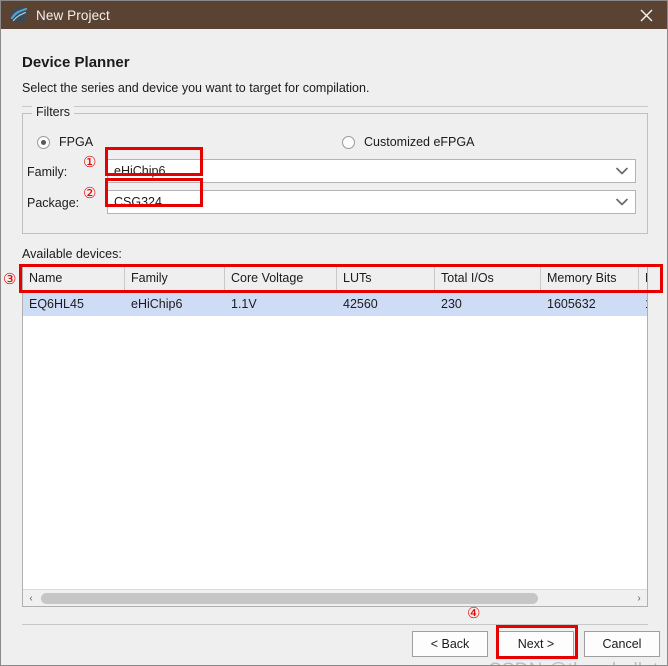  I want to click on cell-luts: 42560, so click(360, 304).